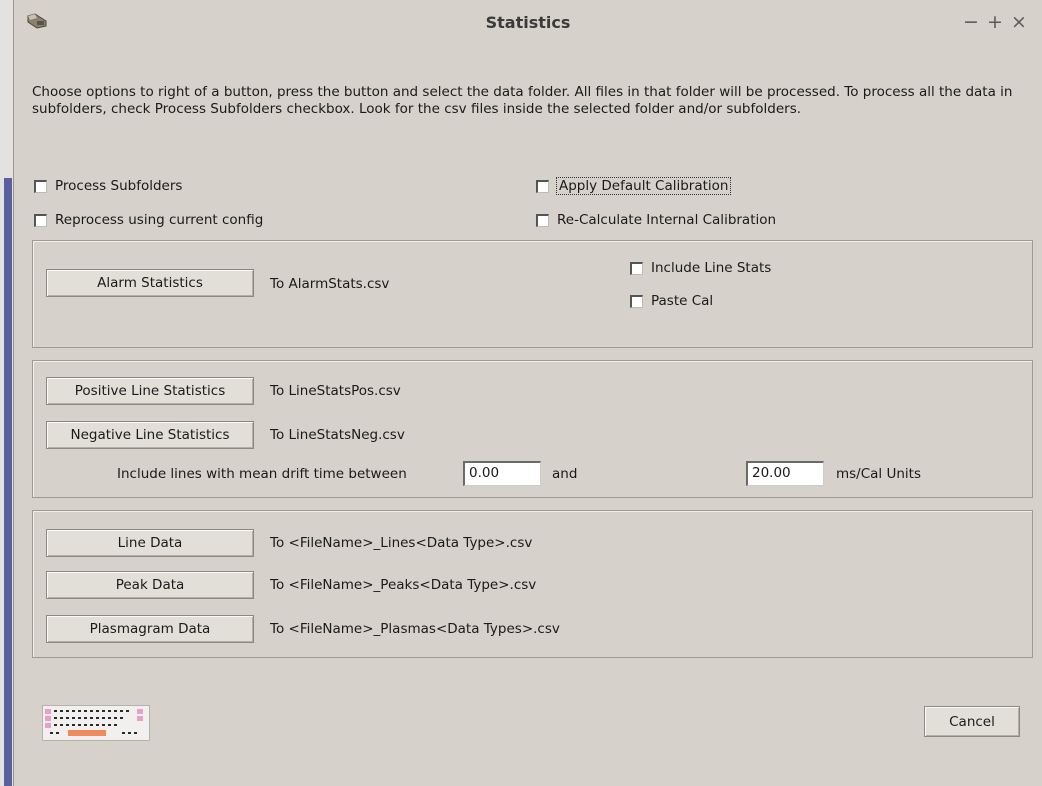 Image resolution: width=1042 pixels, height=786 pixels. I want to click on include-line-stats-checkbox: Include Line Stats, so click(700, 268).